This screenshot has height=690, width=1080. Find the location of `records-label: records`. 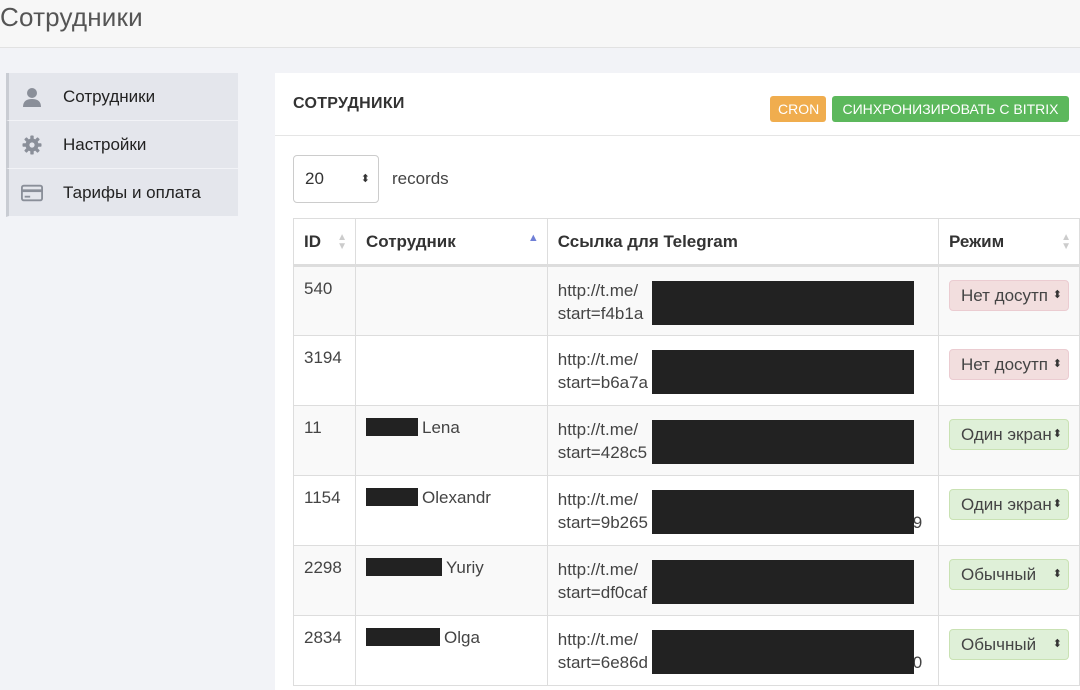

records-label: records is located at coordinates (420, 178).